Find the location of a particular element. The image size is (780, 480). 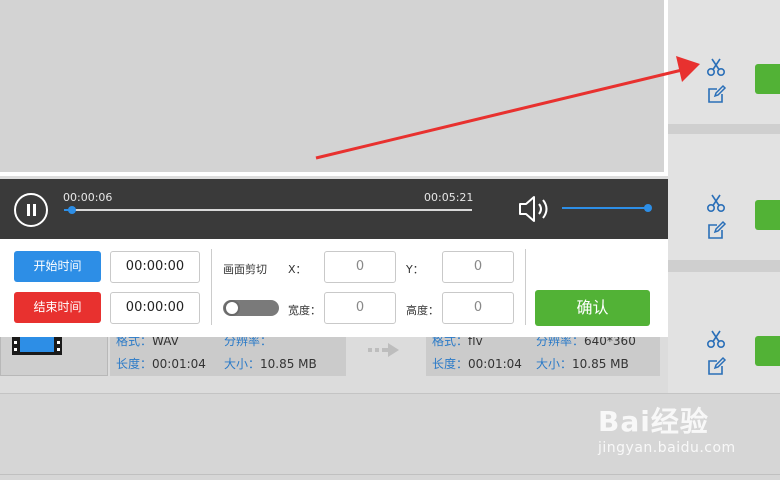

source-size: 大小：10.85 MB is located at coordinates (270, 364).